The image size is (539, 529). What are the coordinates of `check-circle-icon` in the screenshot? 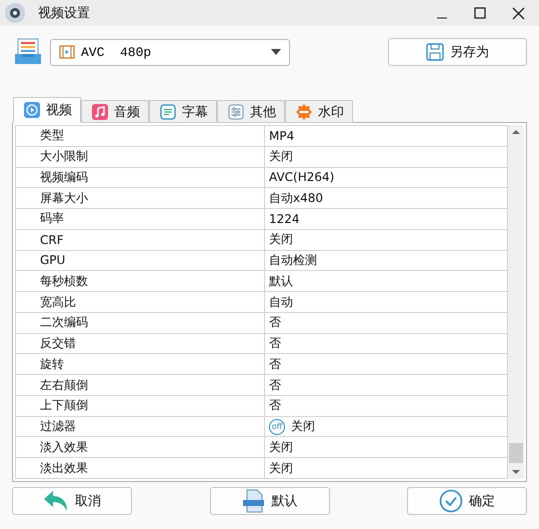 It's located at (451, 501).